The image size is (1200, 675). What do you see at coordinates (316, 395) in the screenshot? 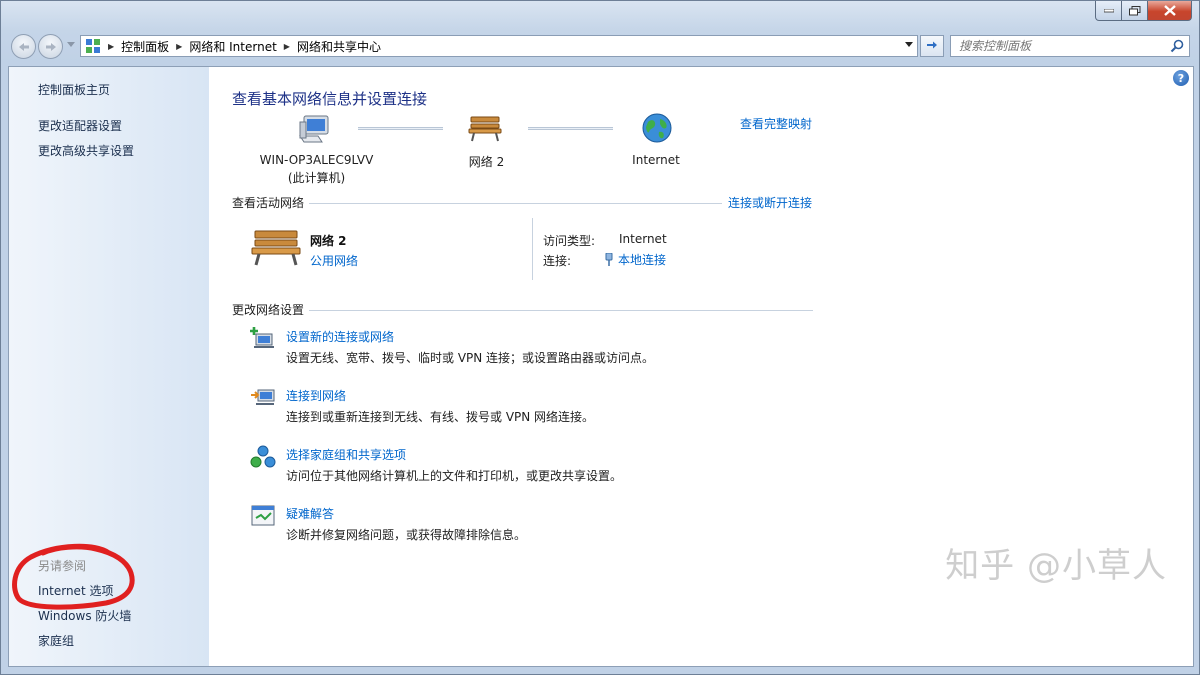
I see `task-connect-network-link: 连接到网络` at bounding box center [316, 395].